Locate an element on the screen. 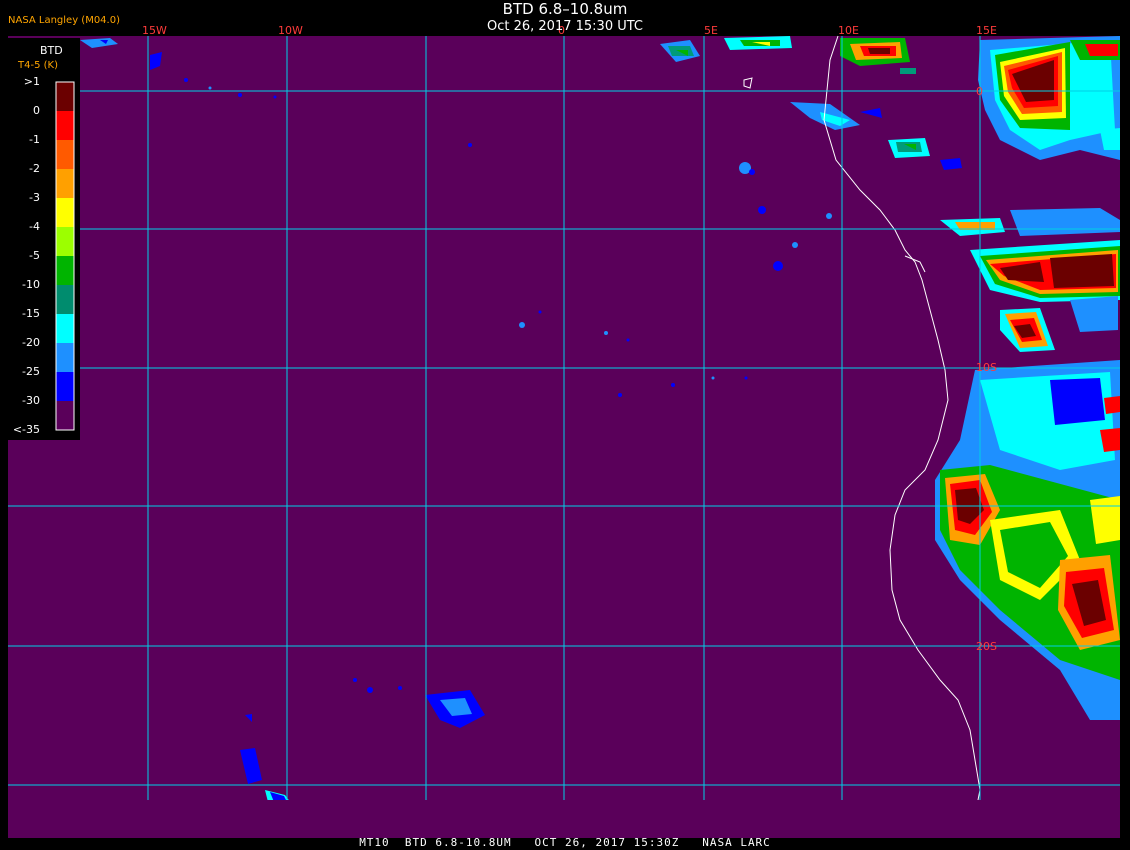  lat-label: 20S is located at coordinates (986, 646).